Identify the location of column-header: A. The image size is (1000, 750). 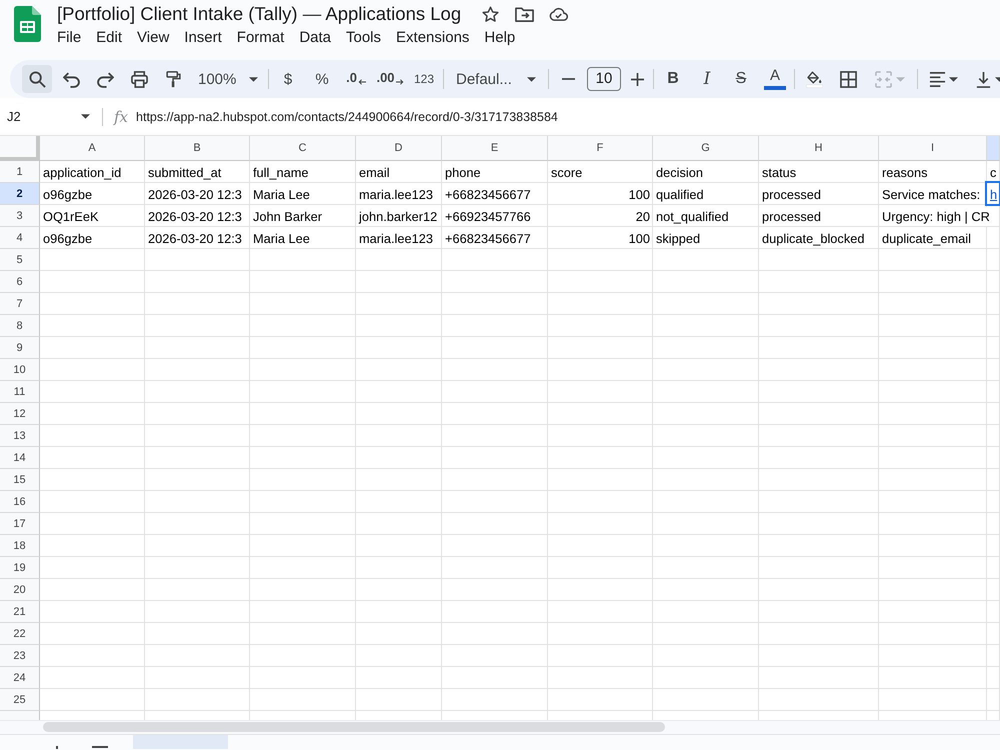
(92, 148).